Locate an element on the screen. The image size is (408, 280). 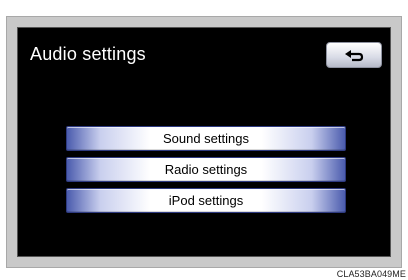
back-arrow-icon is located at coordinates (354, 55).